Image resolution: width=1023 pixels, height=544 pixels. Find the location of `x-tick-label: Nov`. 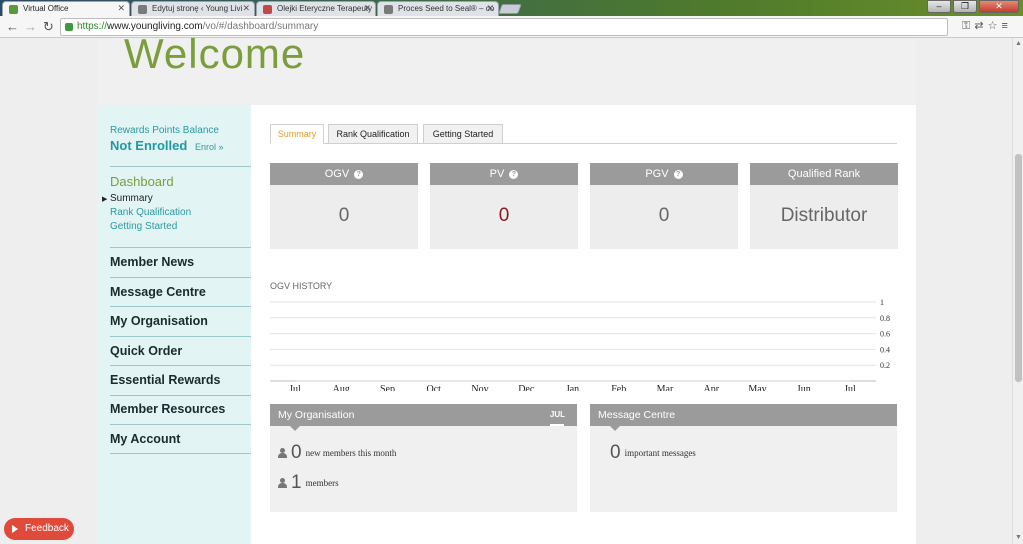

x-tick-label: Nov is located at coordinates (479, 387).